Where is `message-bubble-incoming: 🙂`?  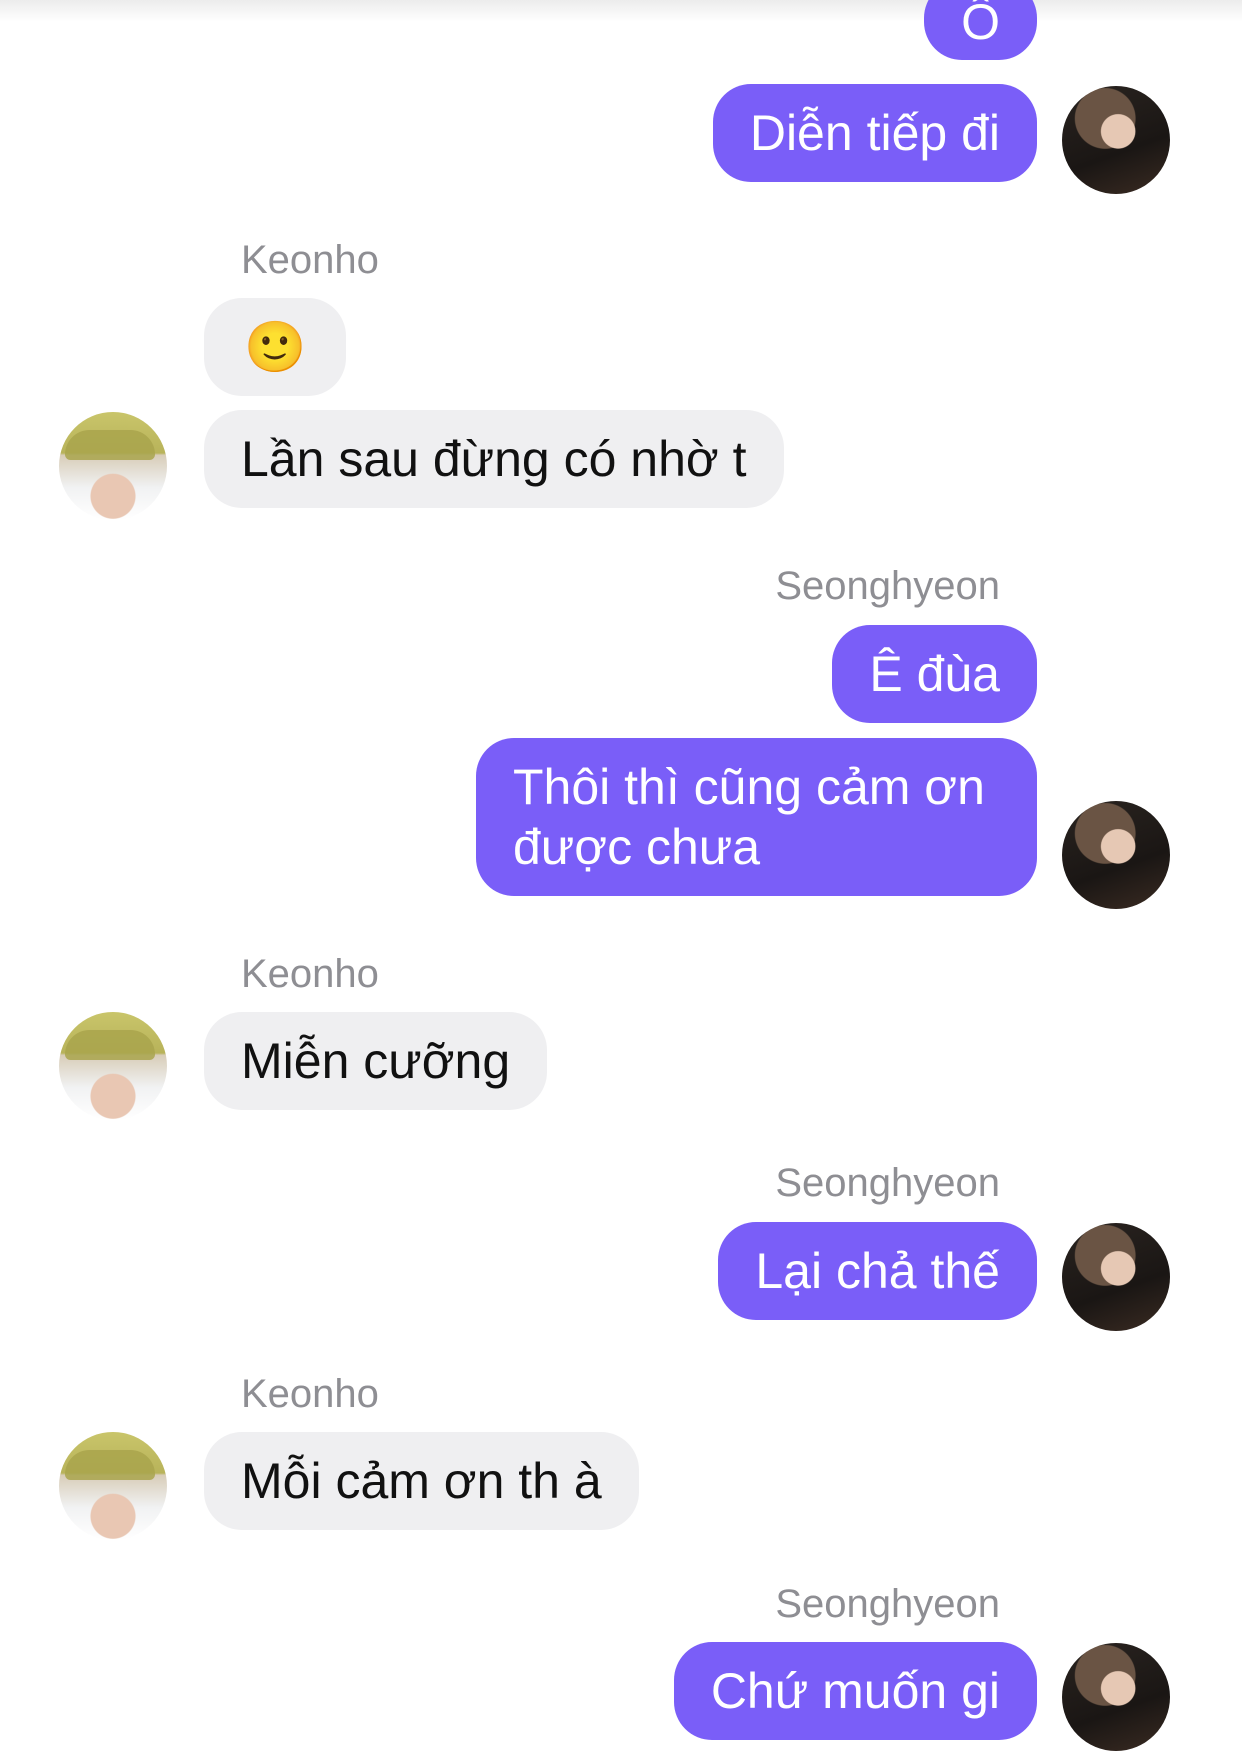 message-bubble-incoming: 🙂 is located at coordinates (275, 347).